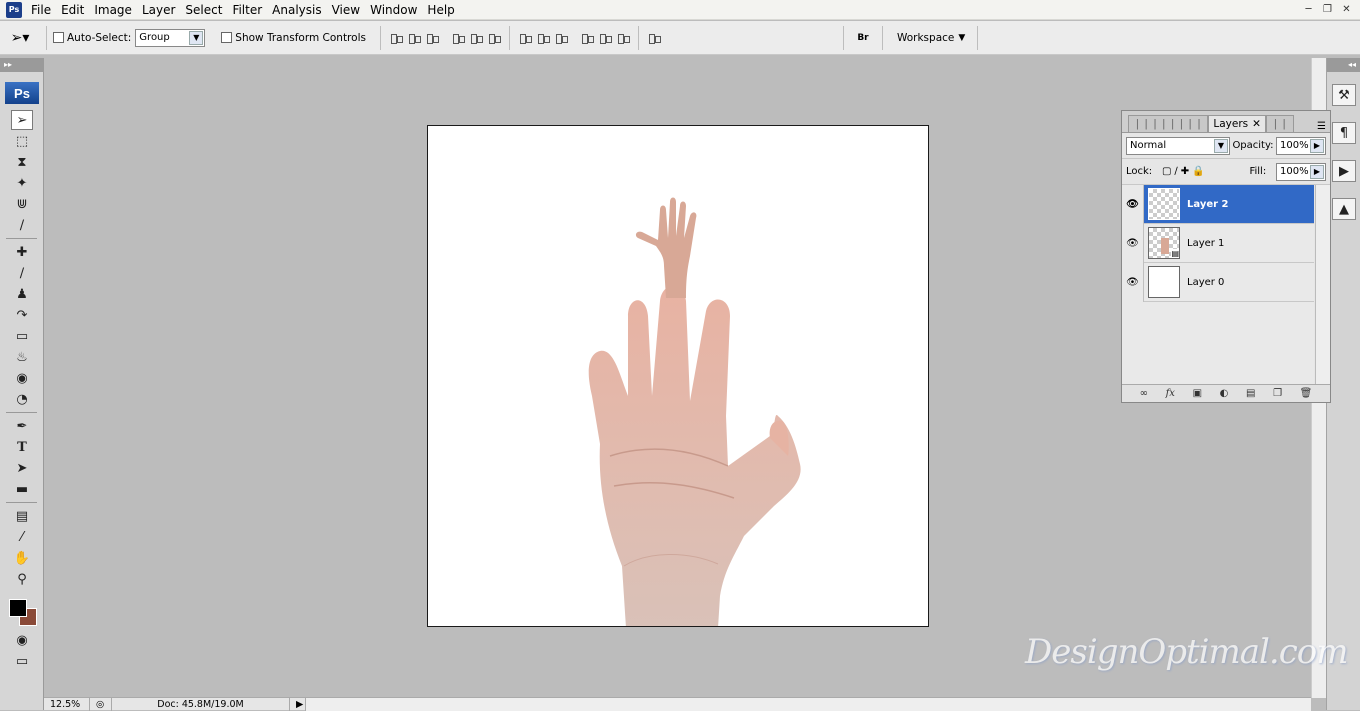  I want to click on histogram-icon: ▲, so click(1344, 209).